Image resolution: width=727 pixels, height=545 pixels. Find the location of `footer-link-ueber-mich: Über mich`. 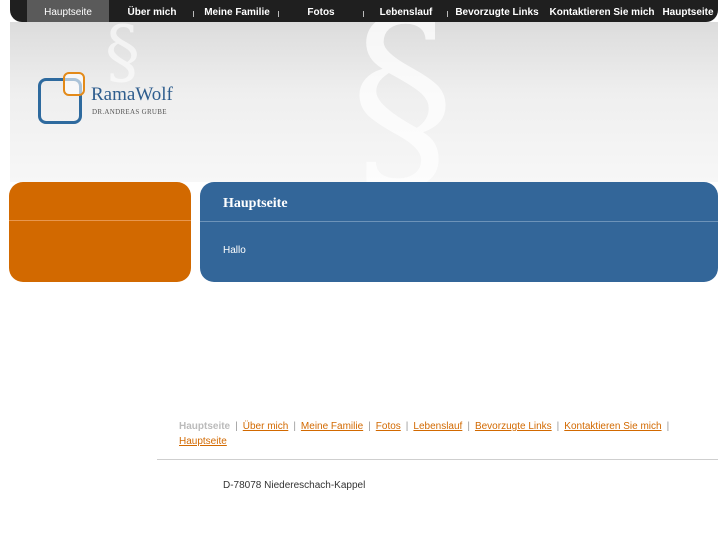

footer-link-ueber-mich: Über mich is located at coordinates (266, 426).